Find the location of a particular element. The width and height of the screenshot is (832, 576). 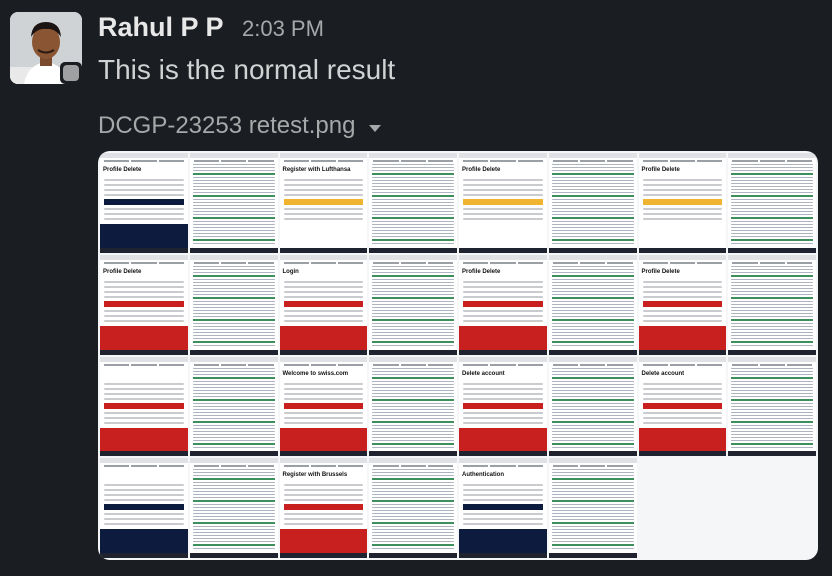

tile-title: Register with Lufthansa is located at coordinates (316, 170).